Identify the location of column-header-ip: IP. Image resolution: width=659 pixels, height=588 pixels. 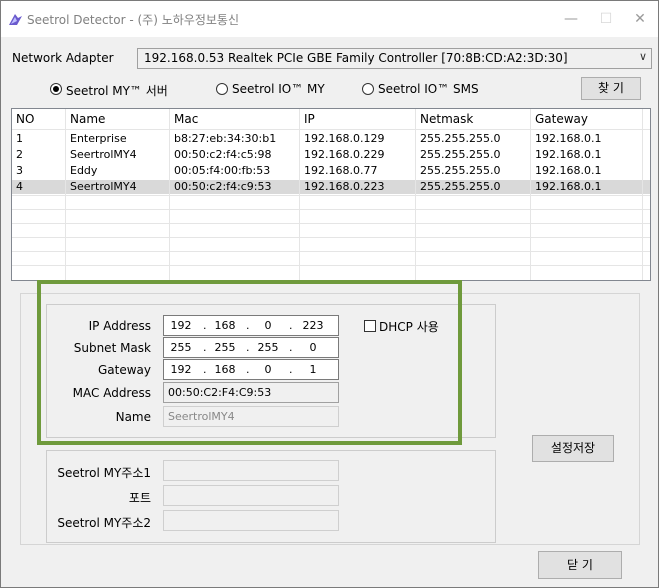
(309, 119).